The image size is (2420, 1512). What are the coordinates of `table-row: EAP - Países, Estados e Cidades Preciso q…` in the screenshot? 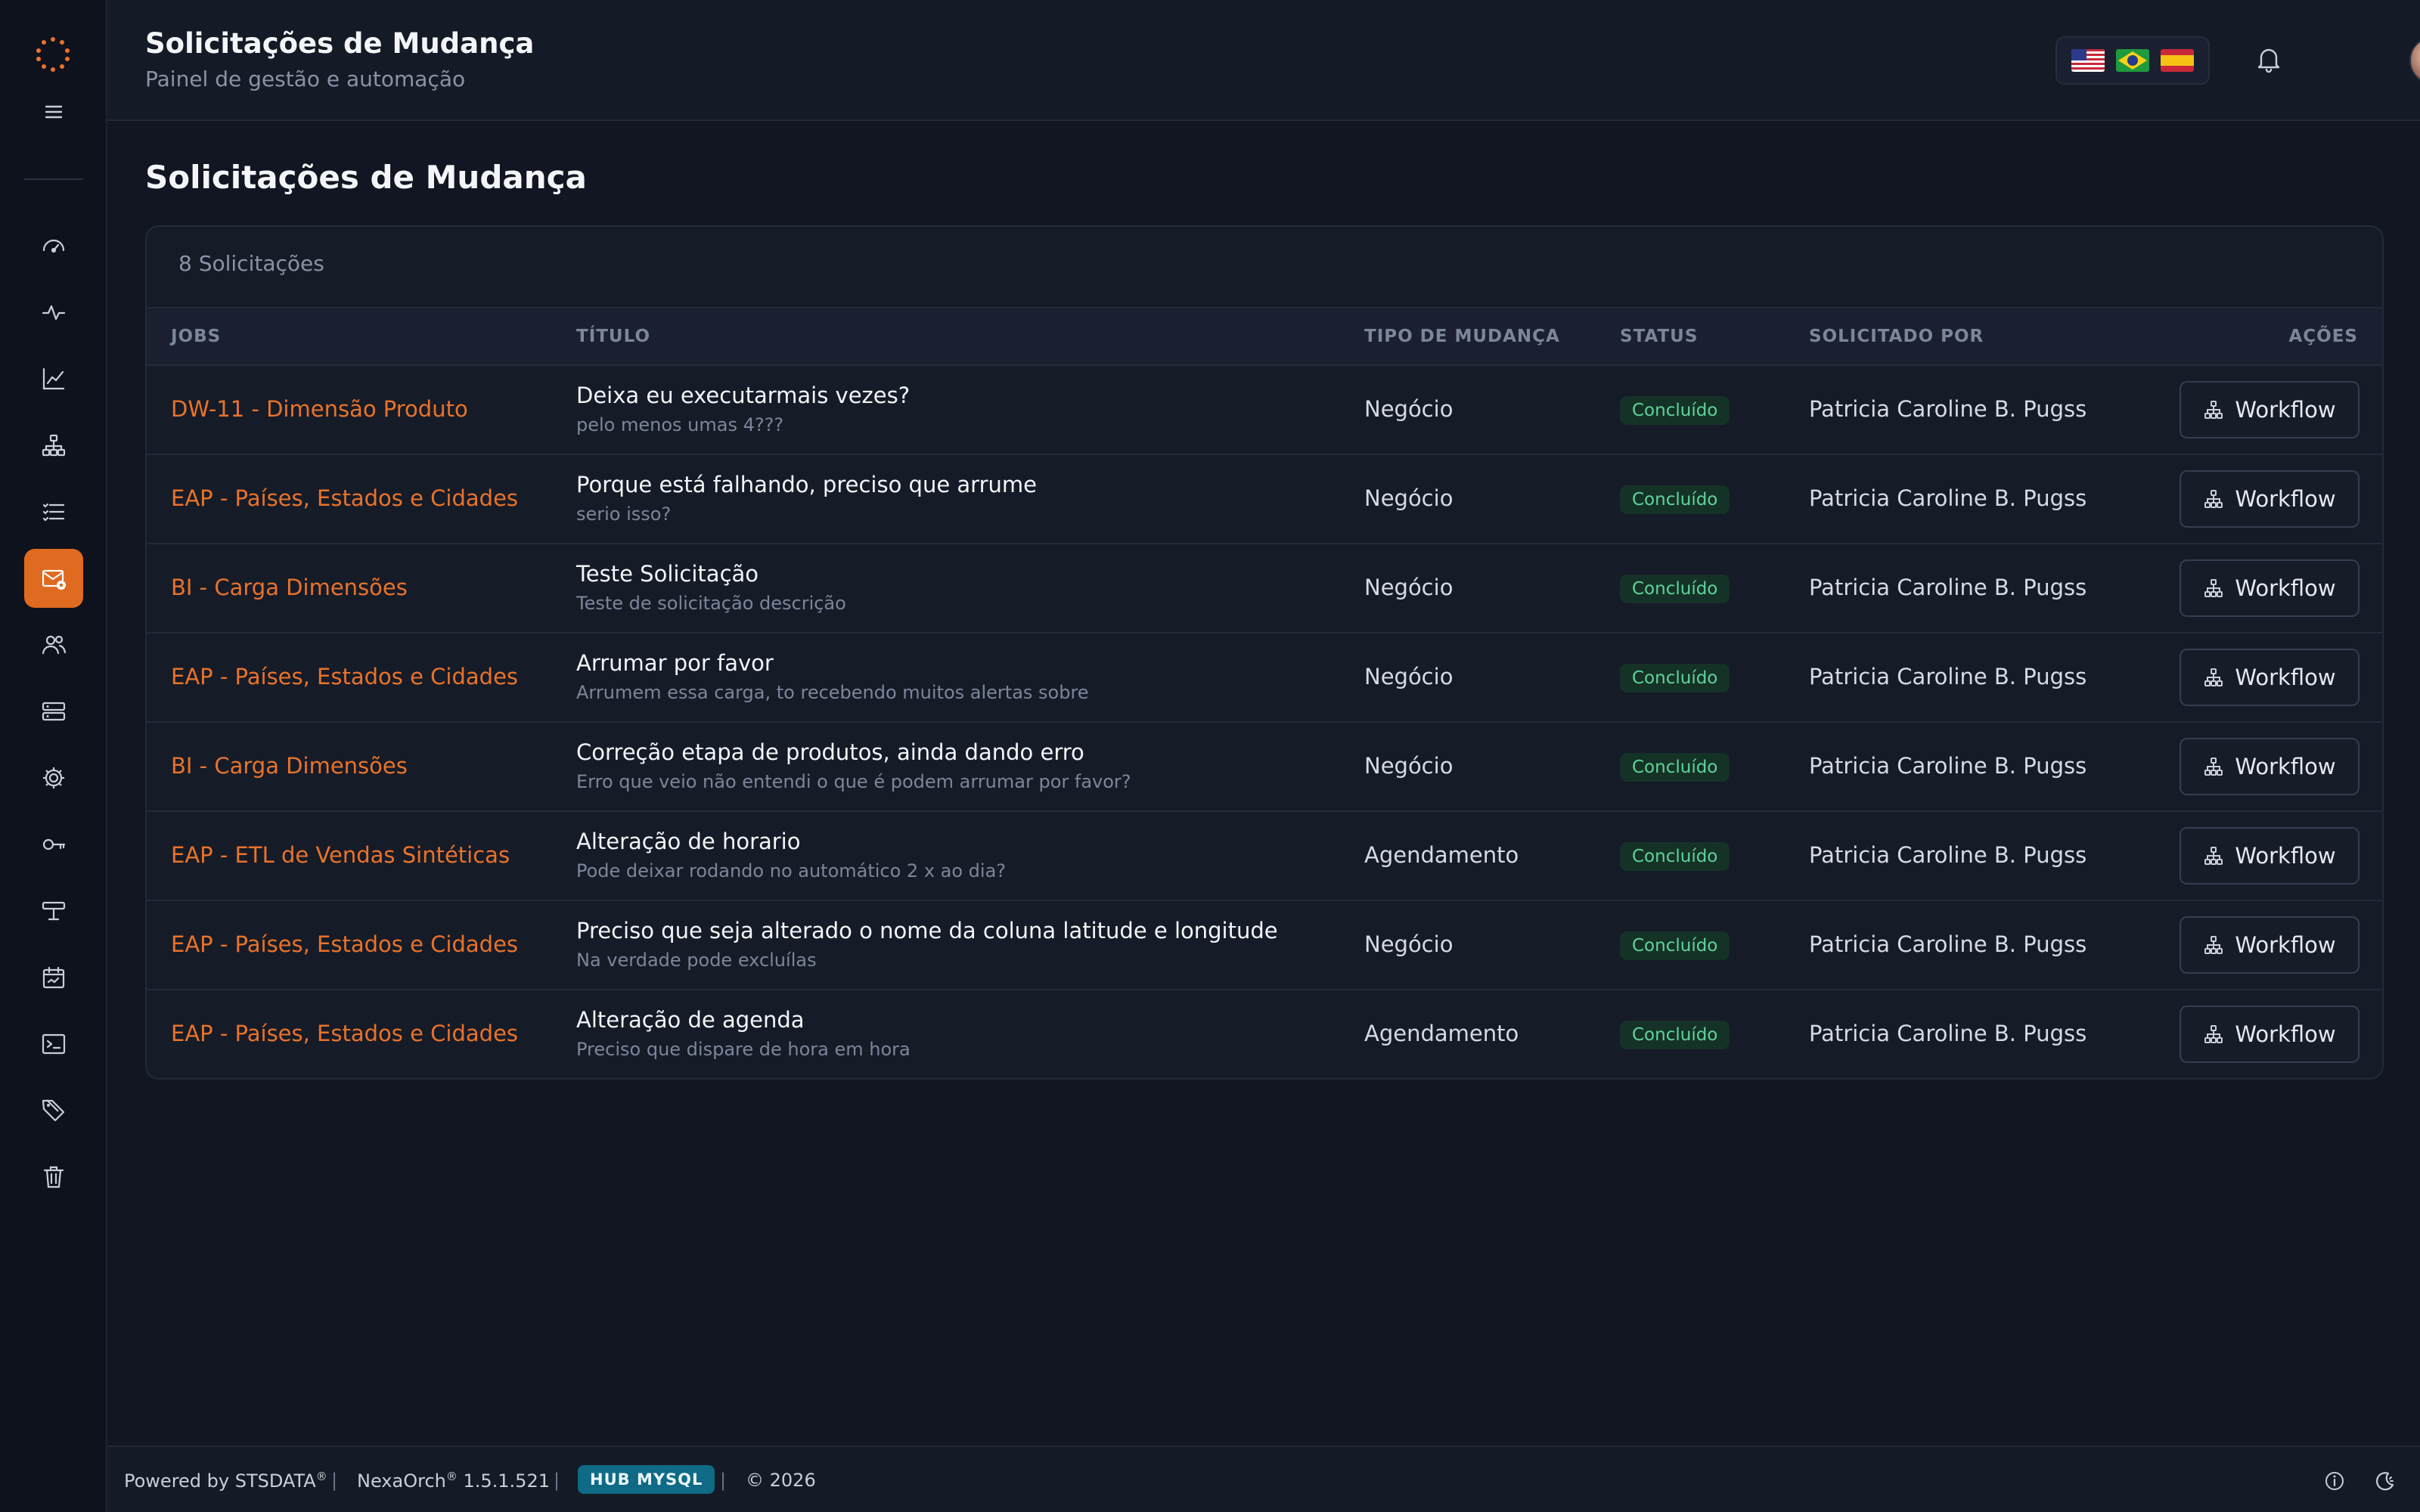 It's located at (1264, 945).